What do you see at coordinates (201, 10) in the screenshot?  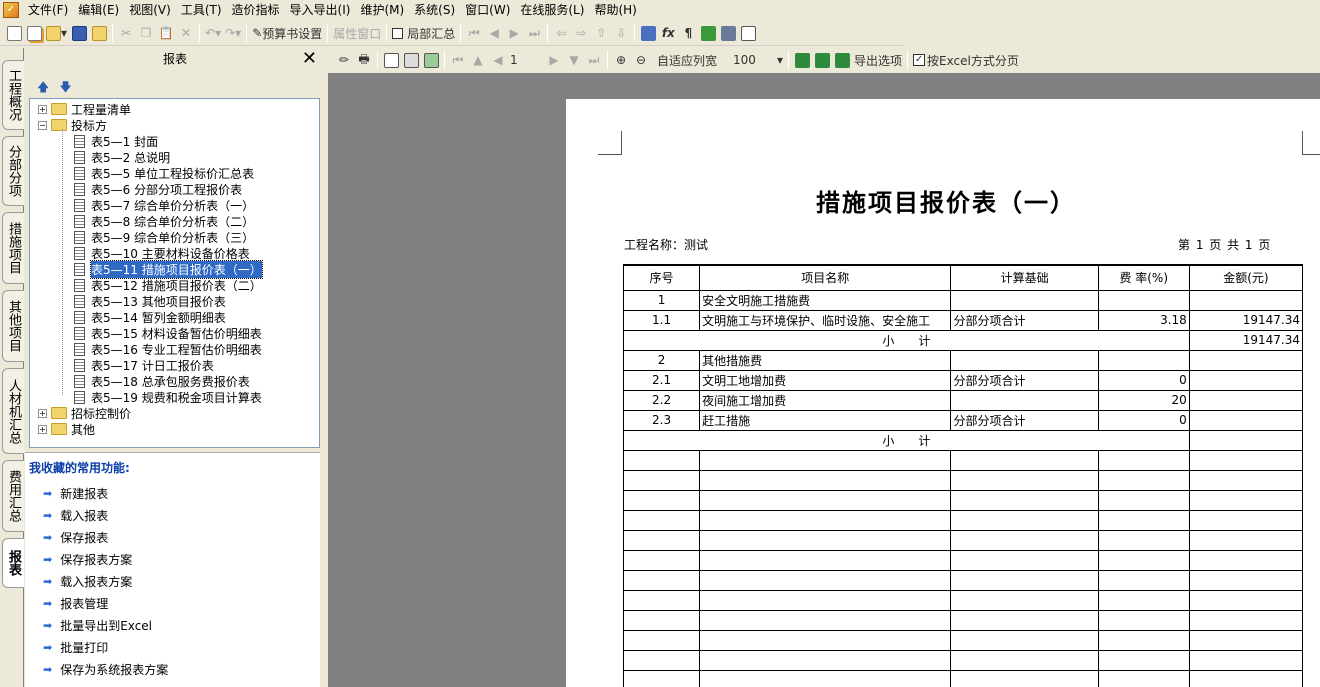 I see `menu-tools: 工具(T)` at bounding box center [201, 10].